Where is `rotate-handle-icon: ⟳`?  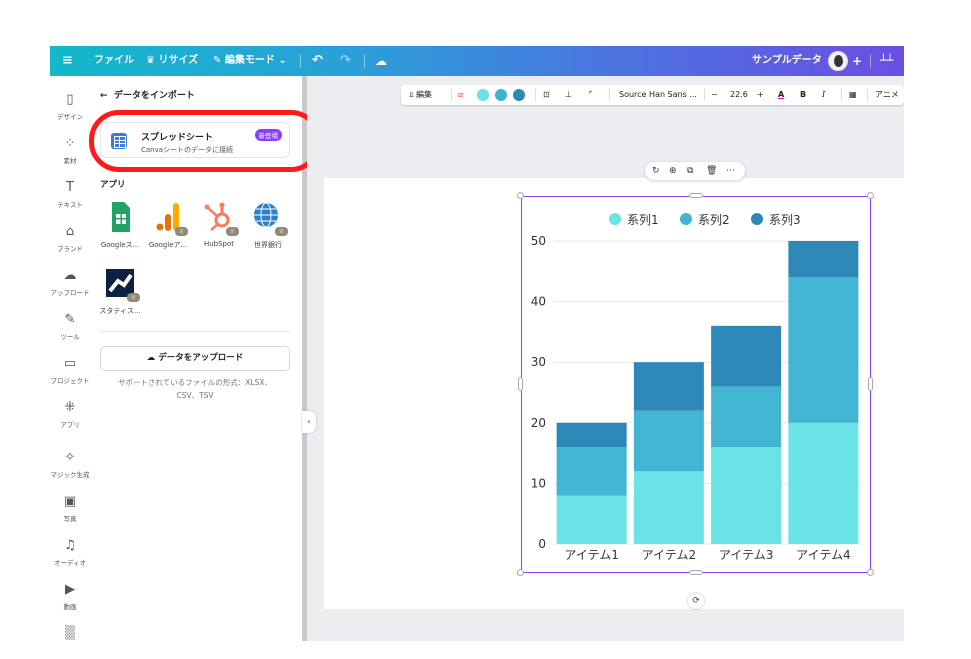
rotate-handle-icon: ⟳ is located at coordinates (696, 601).